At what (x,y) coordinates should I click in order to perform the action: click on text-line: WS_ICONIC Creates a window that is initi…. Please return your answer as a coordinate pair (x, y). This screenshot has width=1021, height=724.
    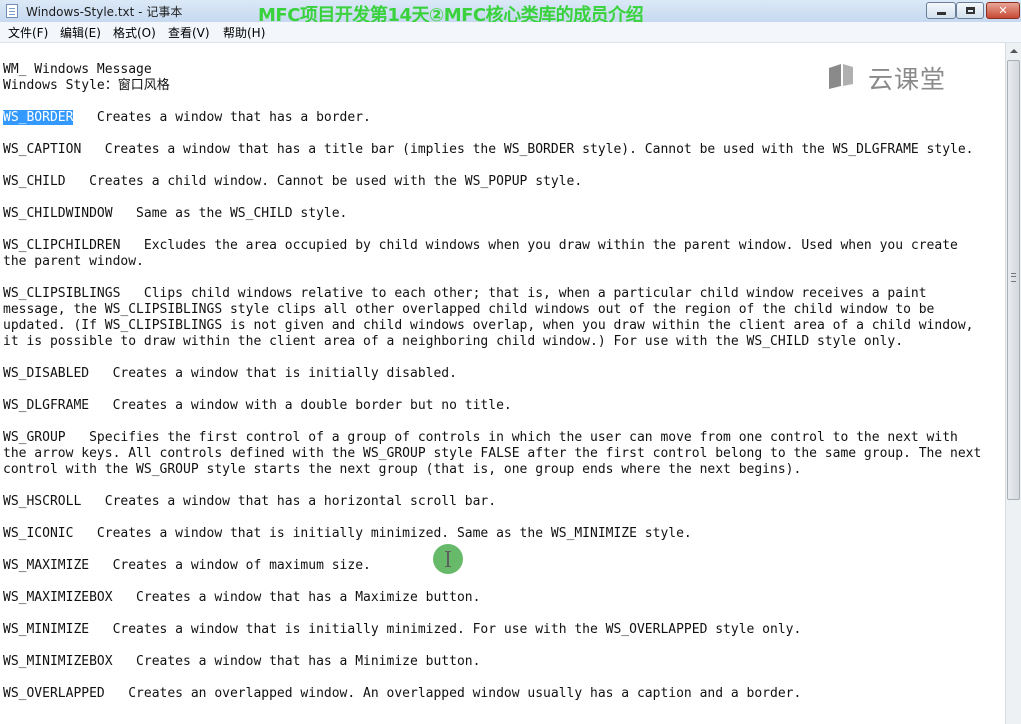
    Looking at the image, I should click on (347, 533).